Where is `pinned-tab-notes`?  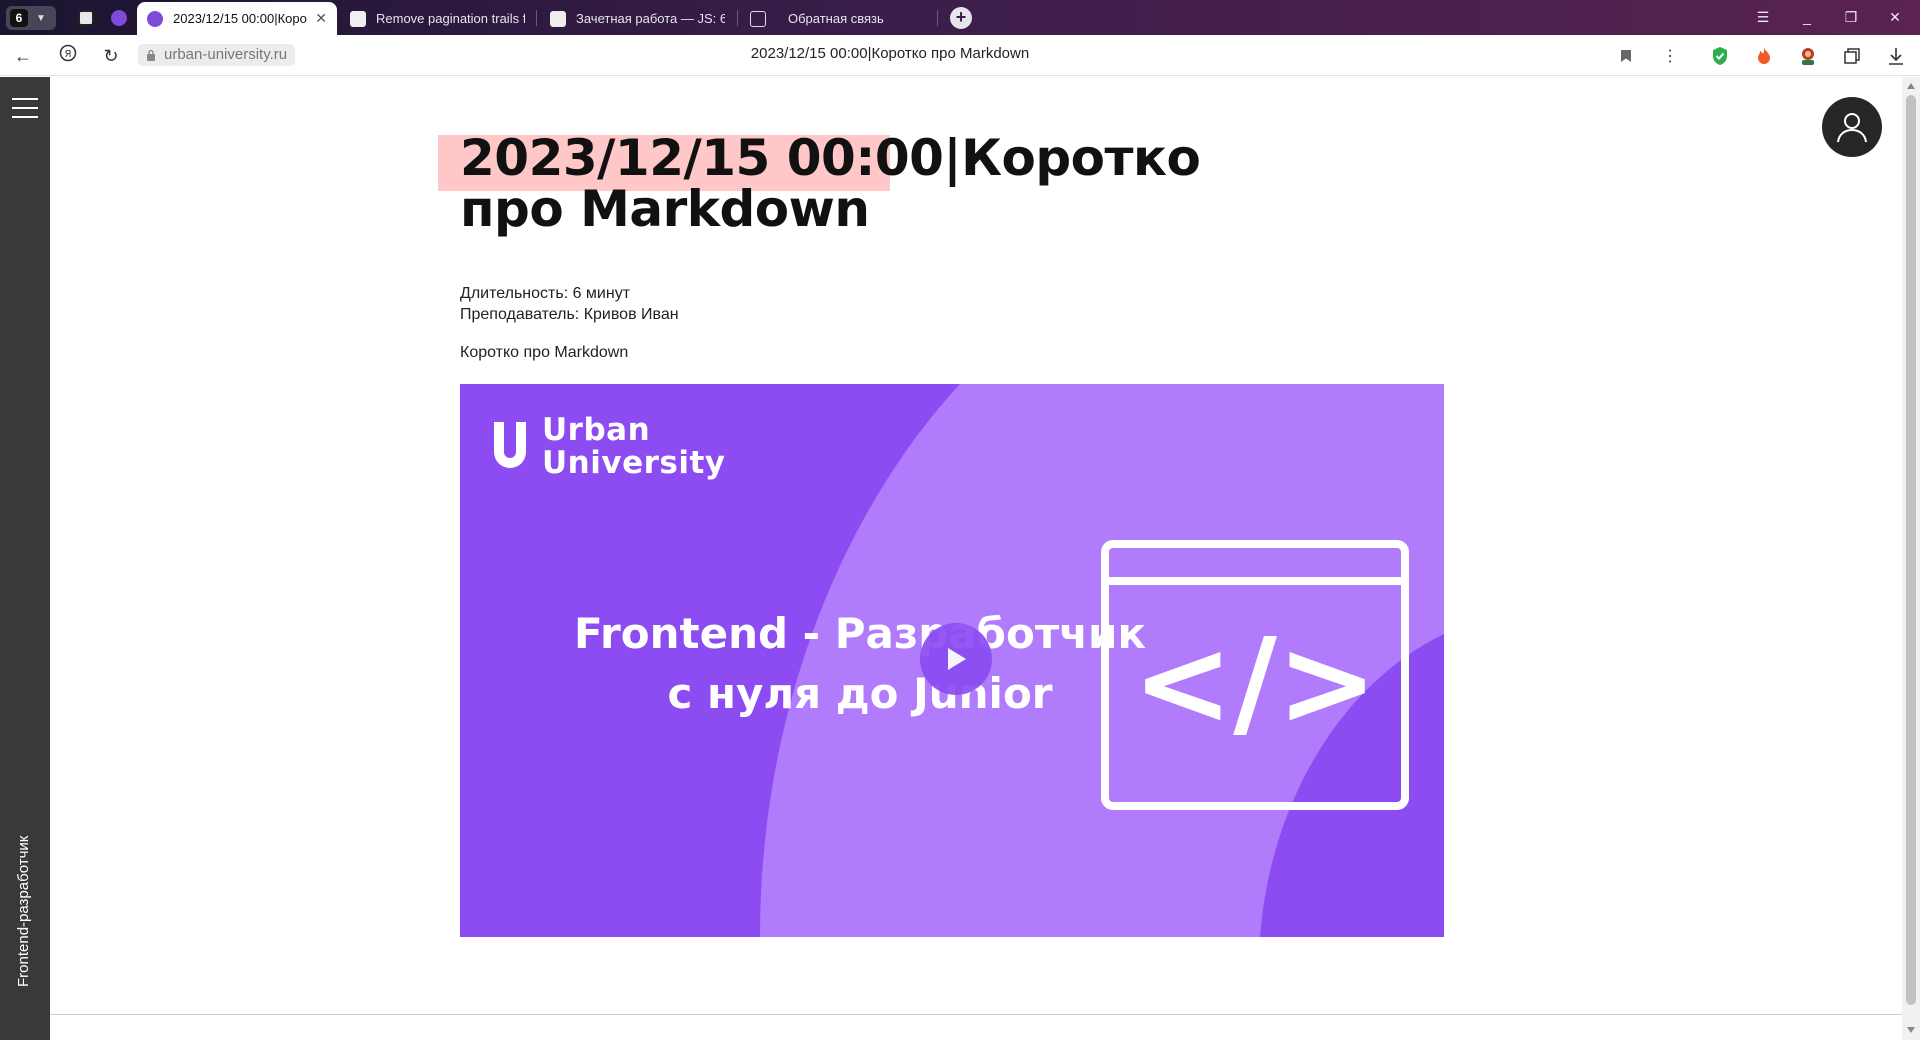
pinned-tab-notes is located at coordinates (86, 18).